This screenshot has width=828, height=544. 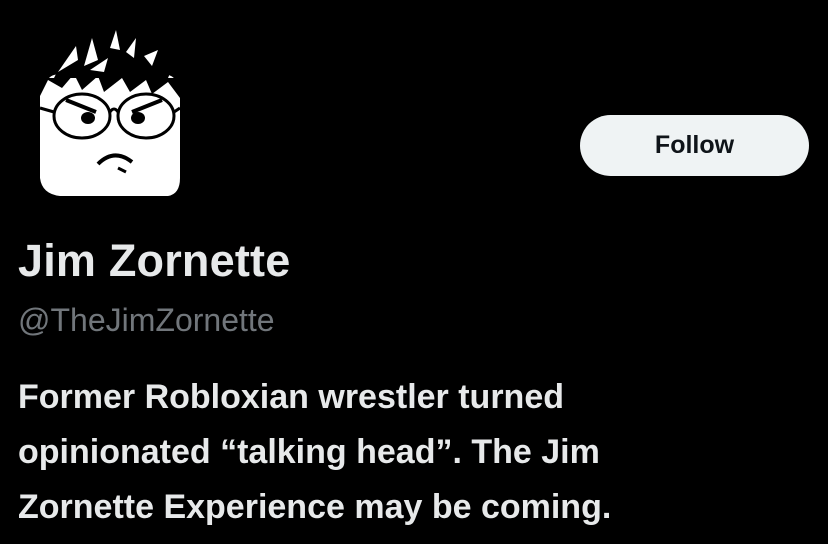 I want to click on bio-line: Former Robloxian wrestler turned, so click(x=291, y=397).